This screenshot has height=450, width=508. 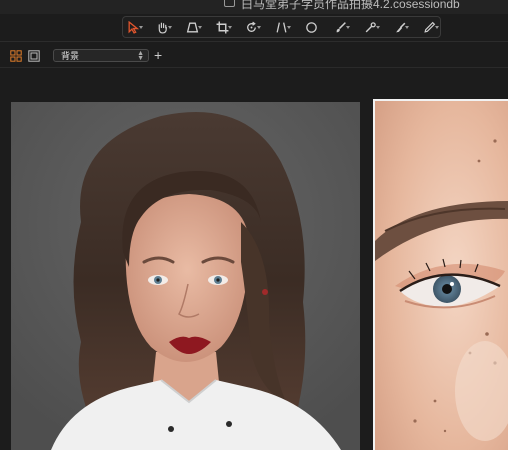 What do you see at coordinates (400, 27) in the screenshot?
I see `eraser-tool` at bounding box center [400, 27].